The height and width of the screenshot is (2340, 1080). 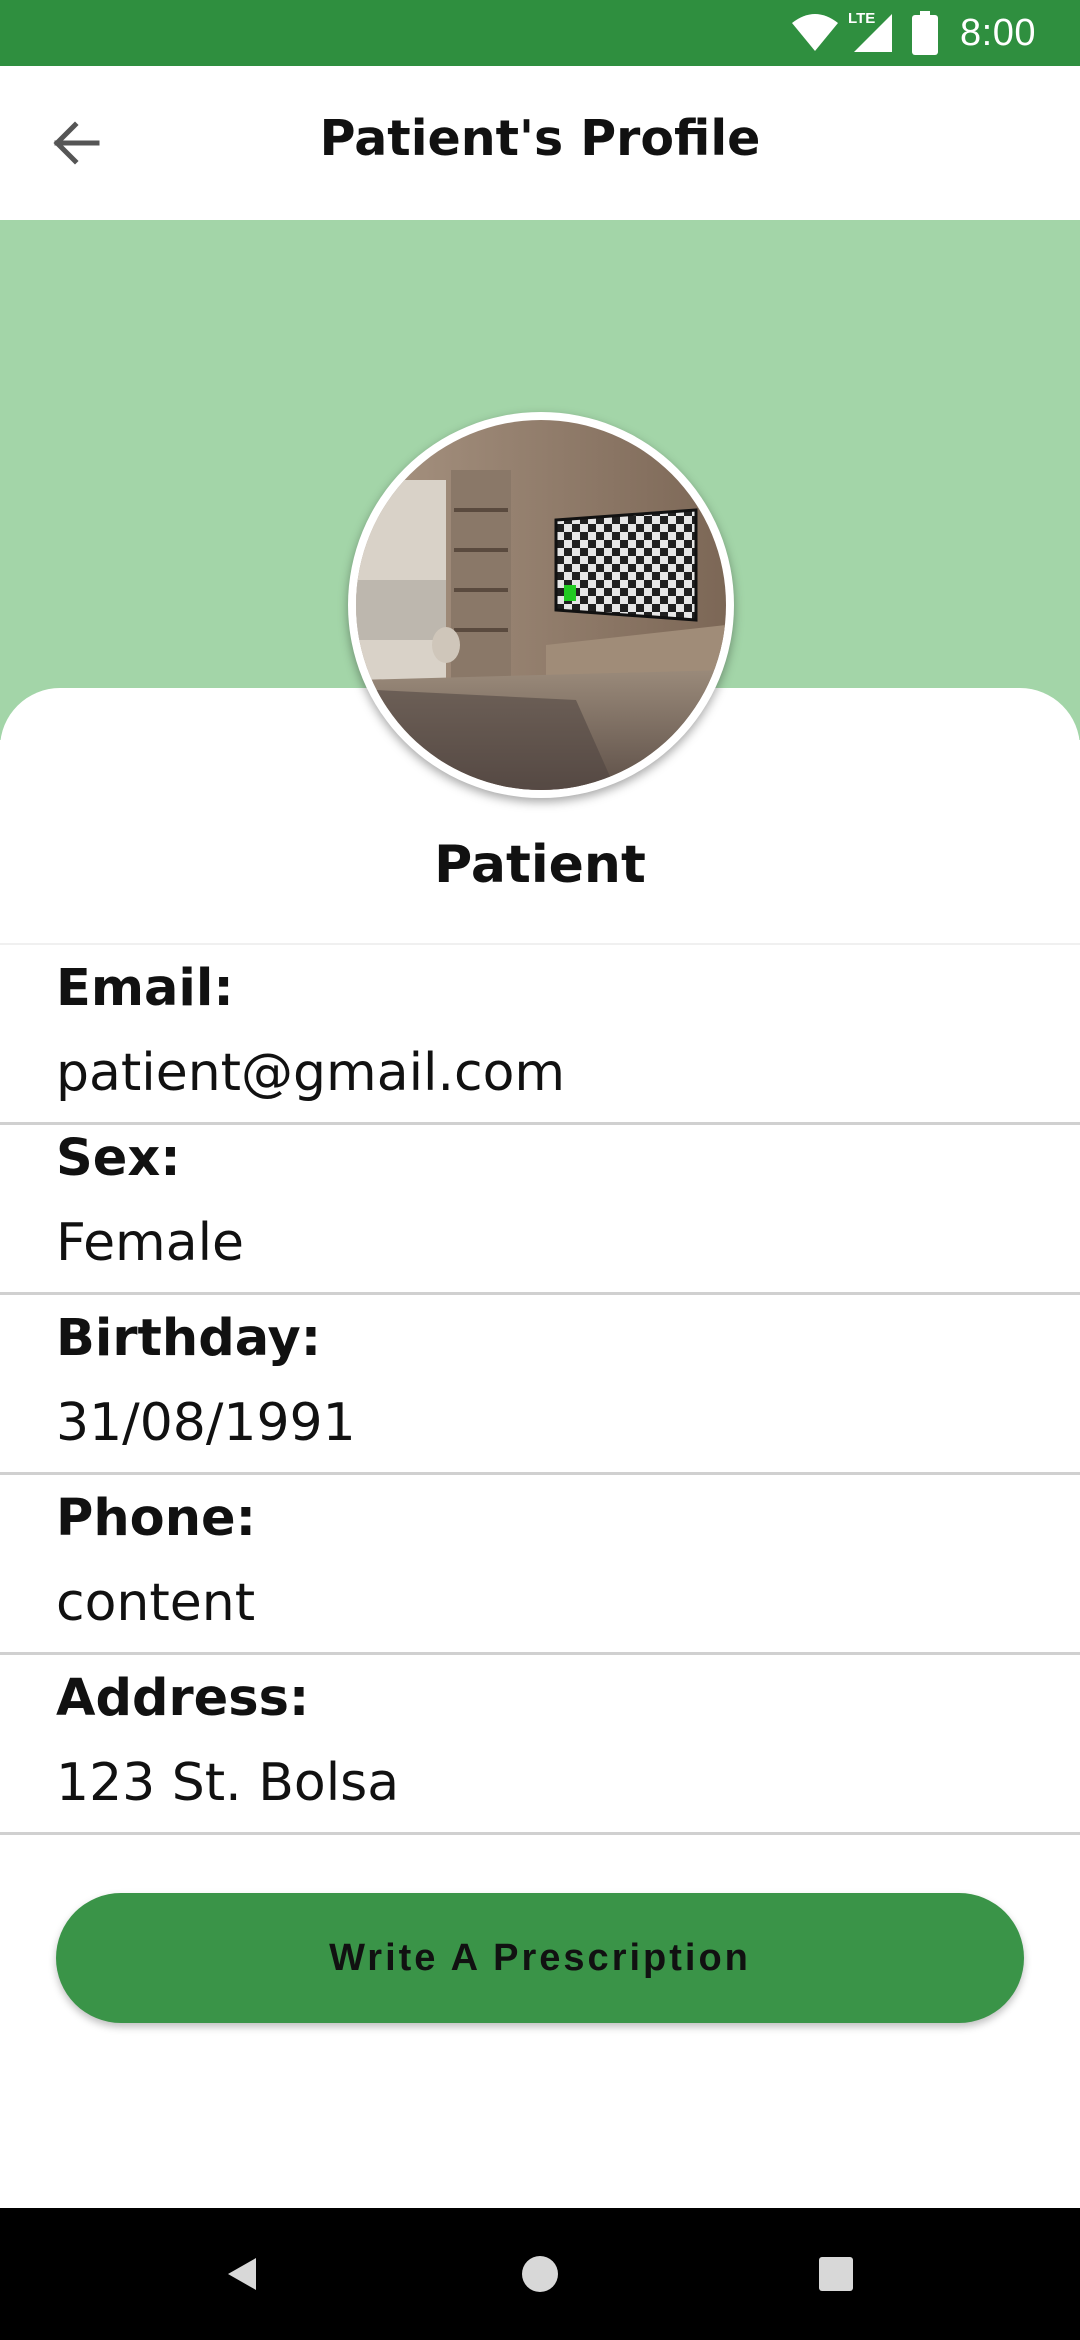 I want to click on email-row: Email: patient@gmail.com, so click(x=540, y=1035).